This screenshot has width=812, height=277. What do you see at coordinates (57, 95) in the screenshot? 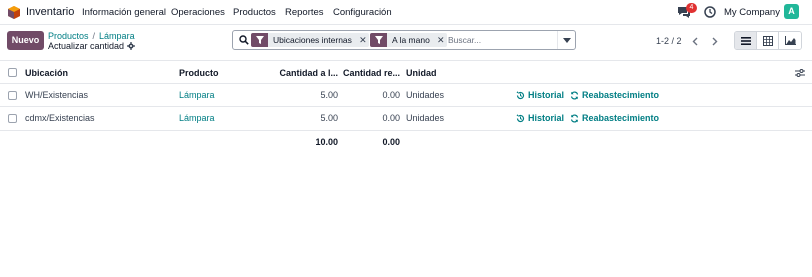
I see `cell-location: WH/Existencias` at bounding box center [57, 95].